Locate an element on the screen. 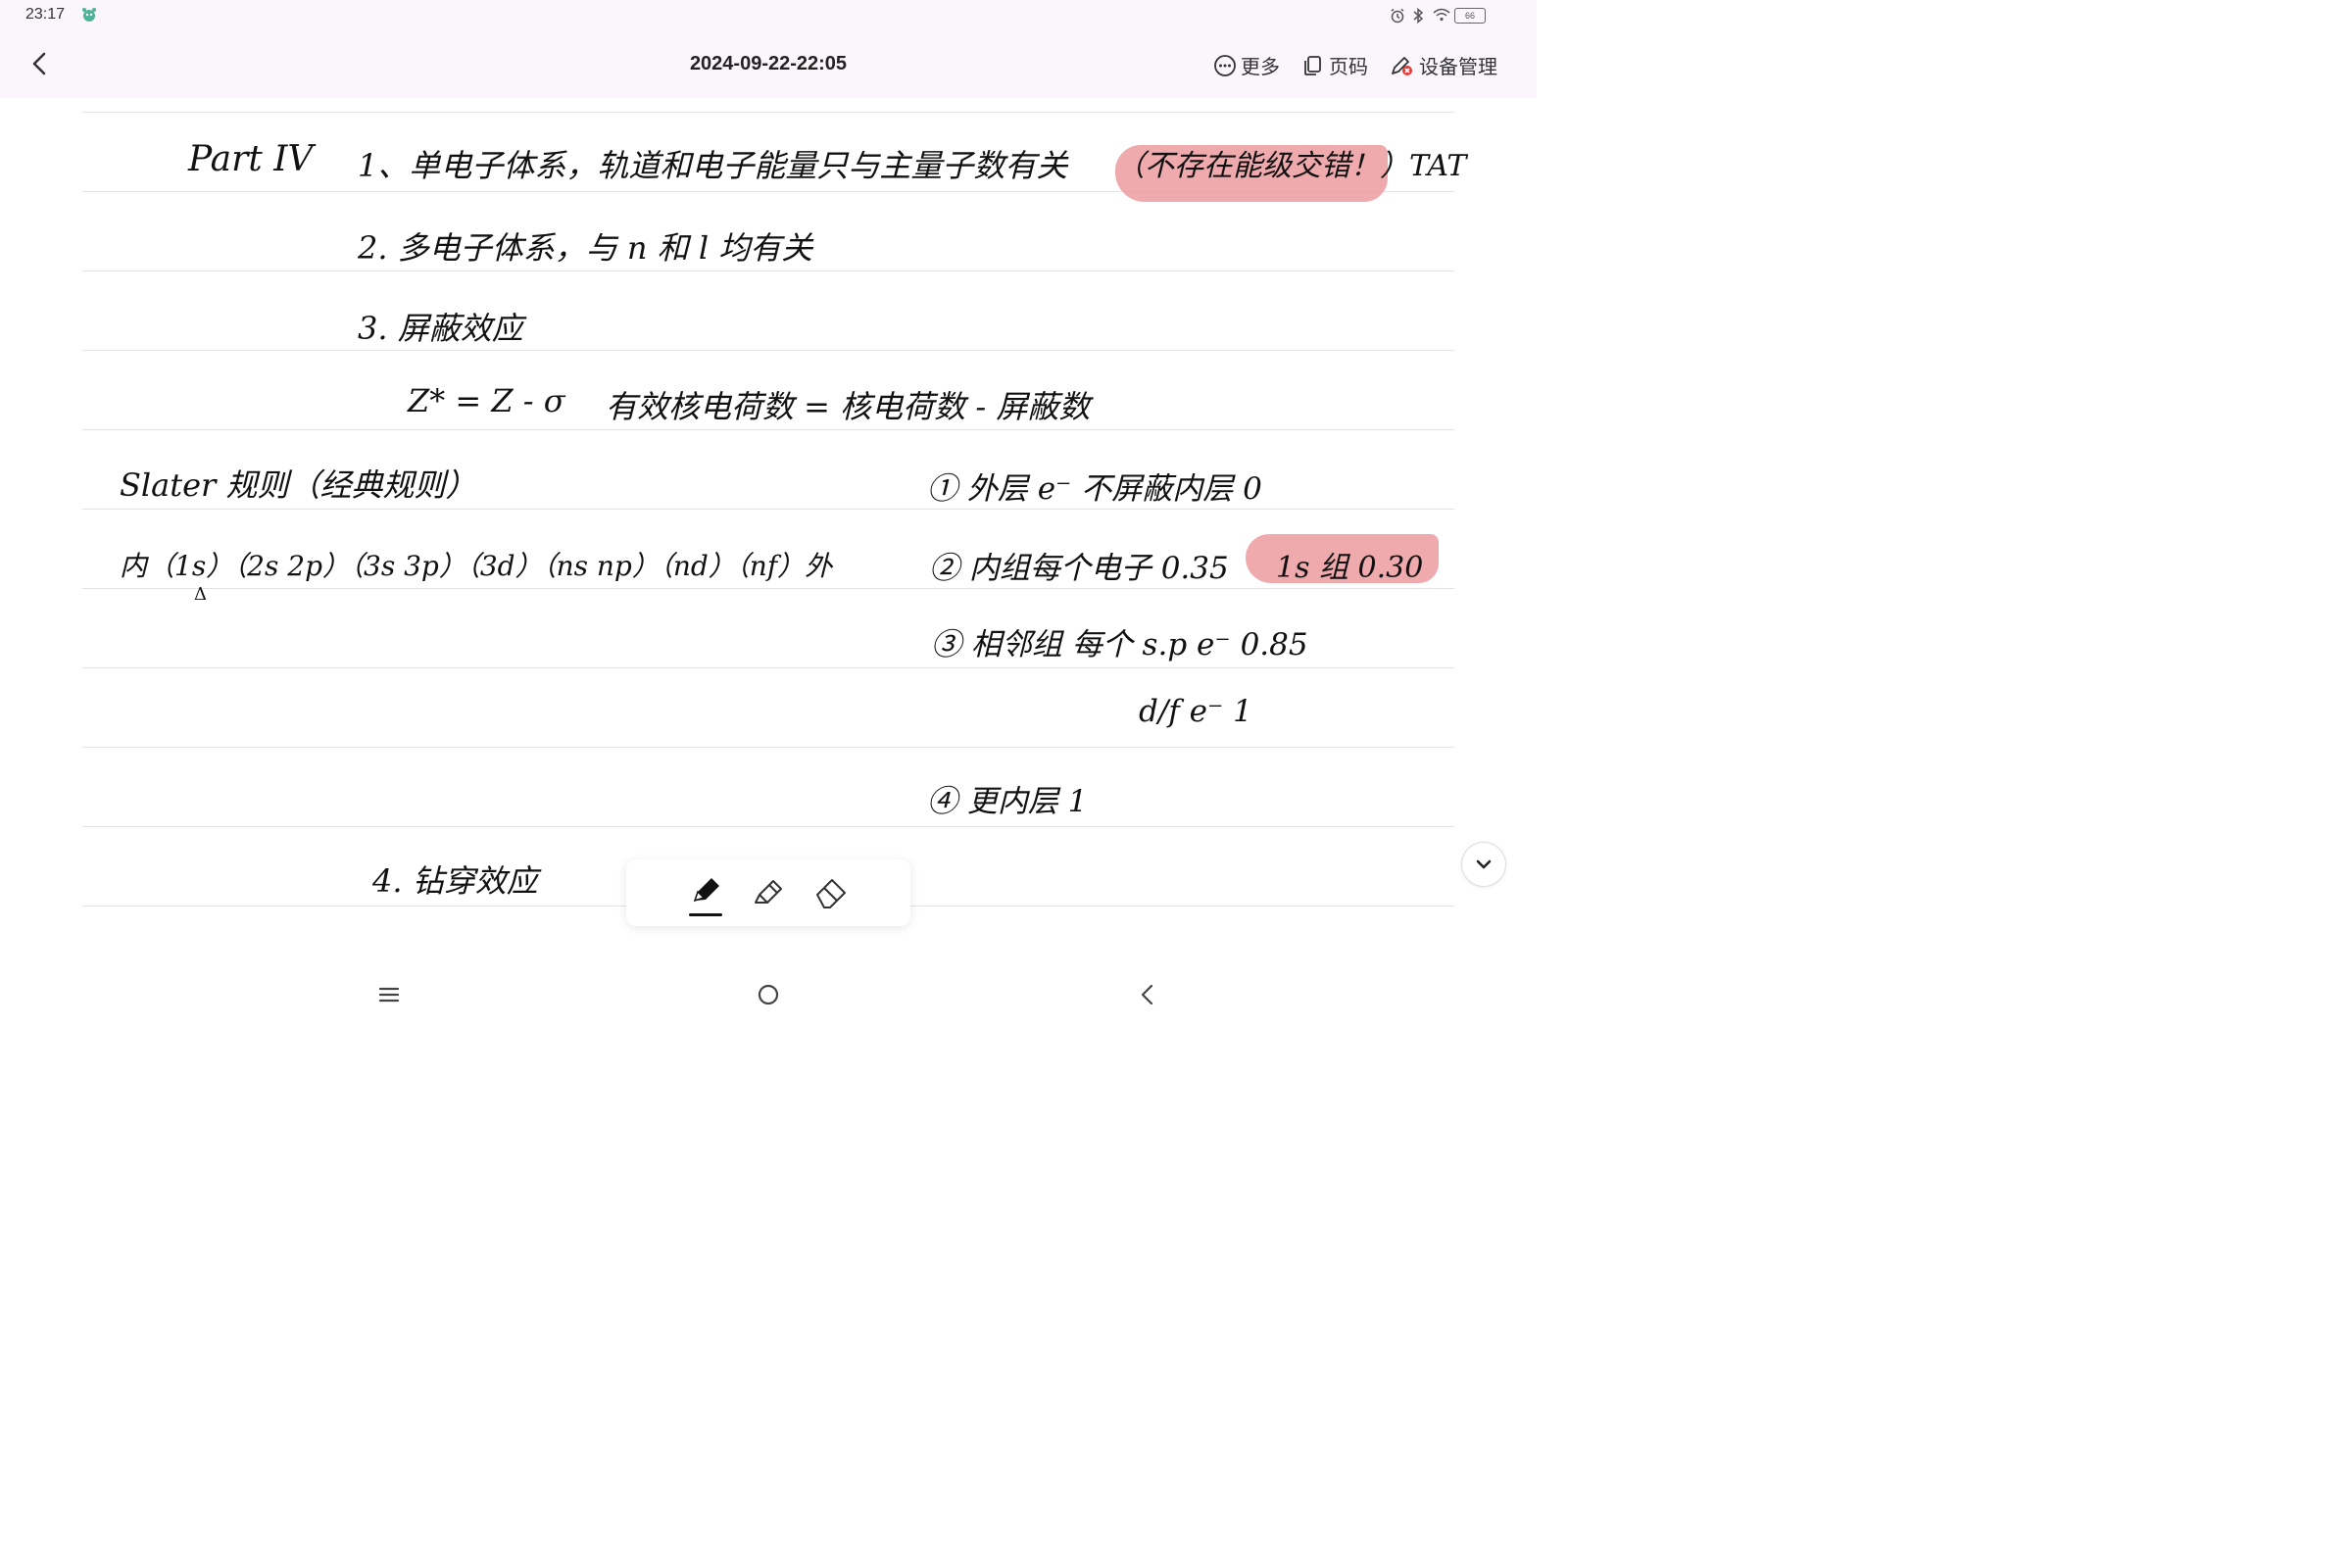 This screenshot has width=2352, height=1568. note-line-3: 3. 屏蔽效应 is located at coordinates (440, 328).